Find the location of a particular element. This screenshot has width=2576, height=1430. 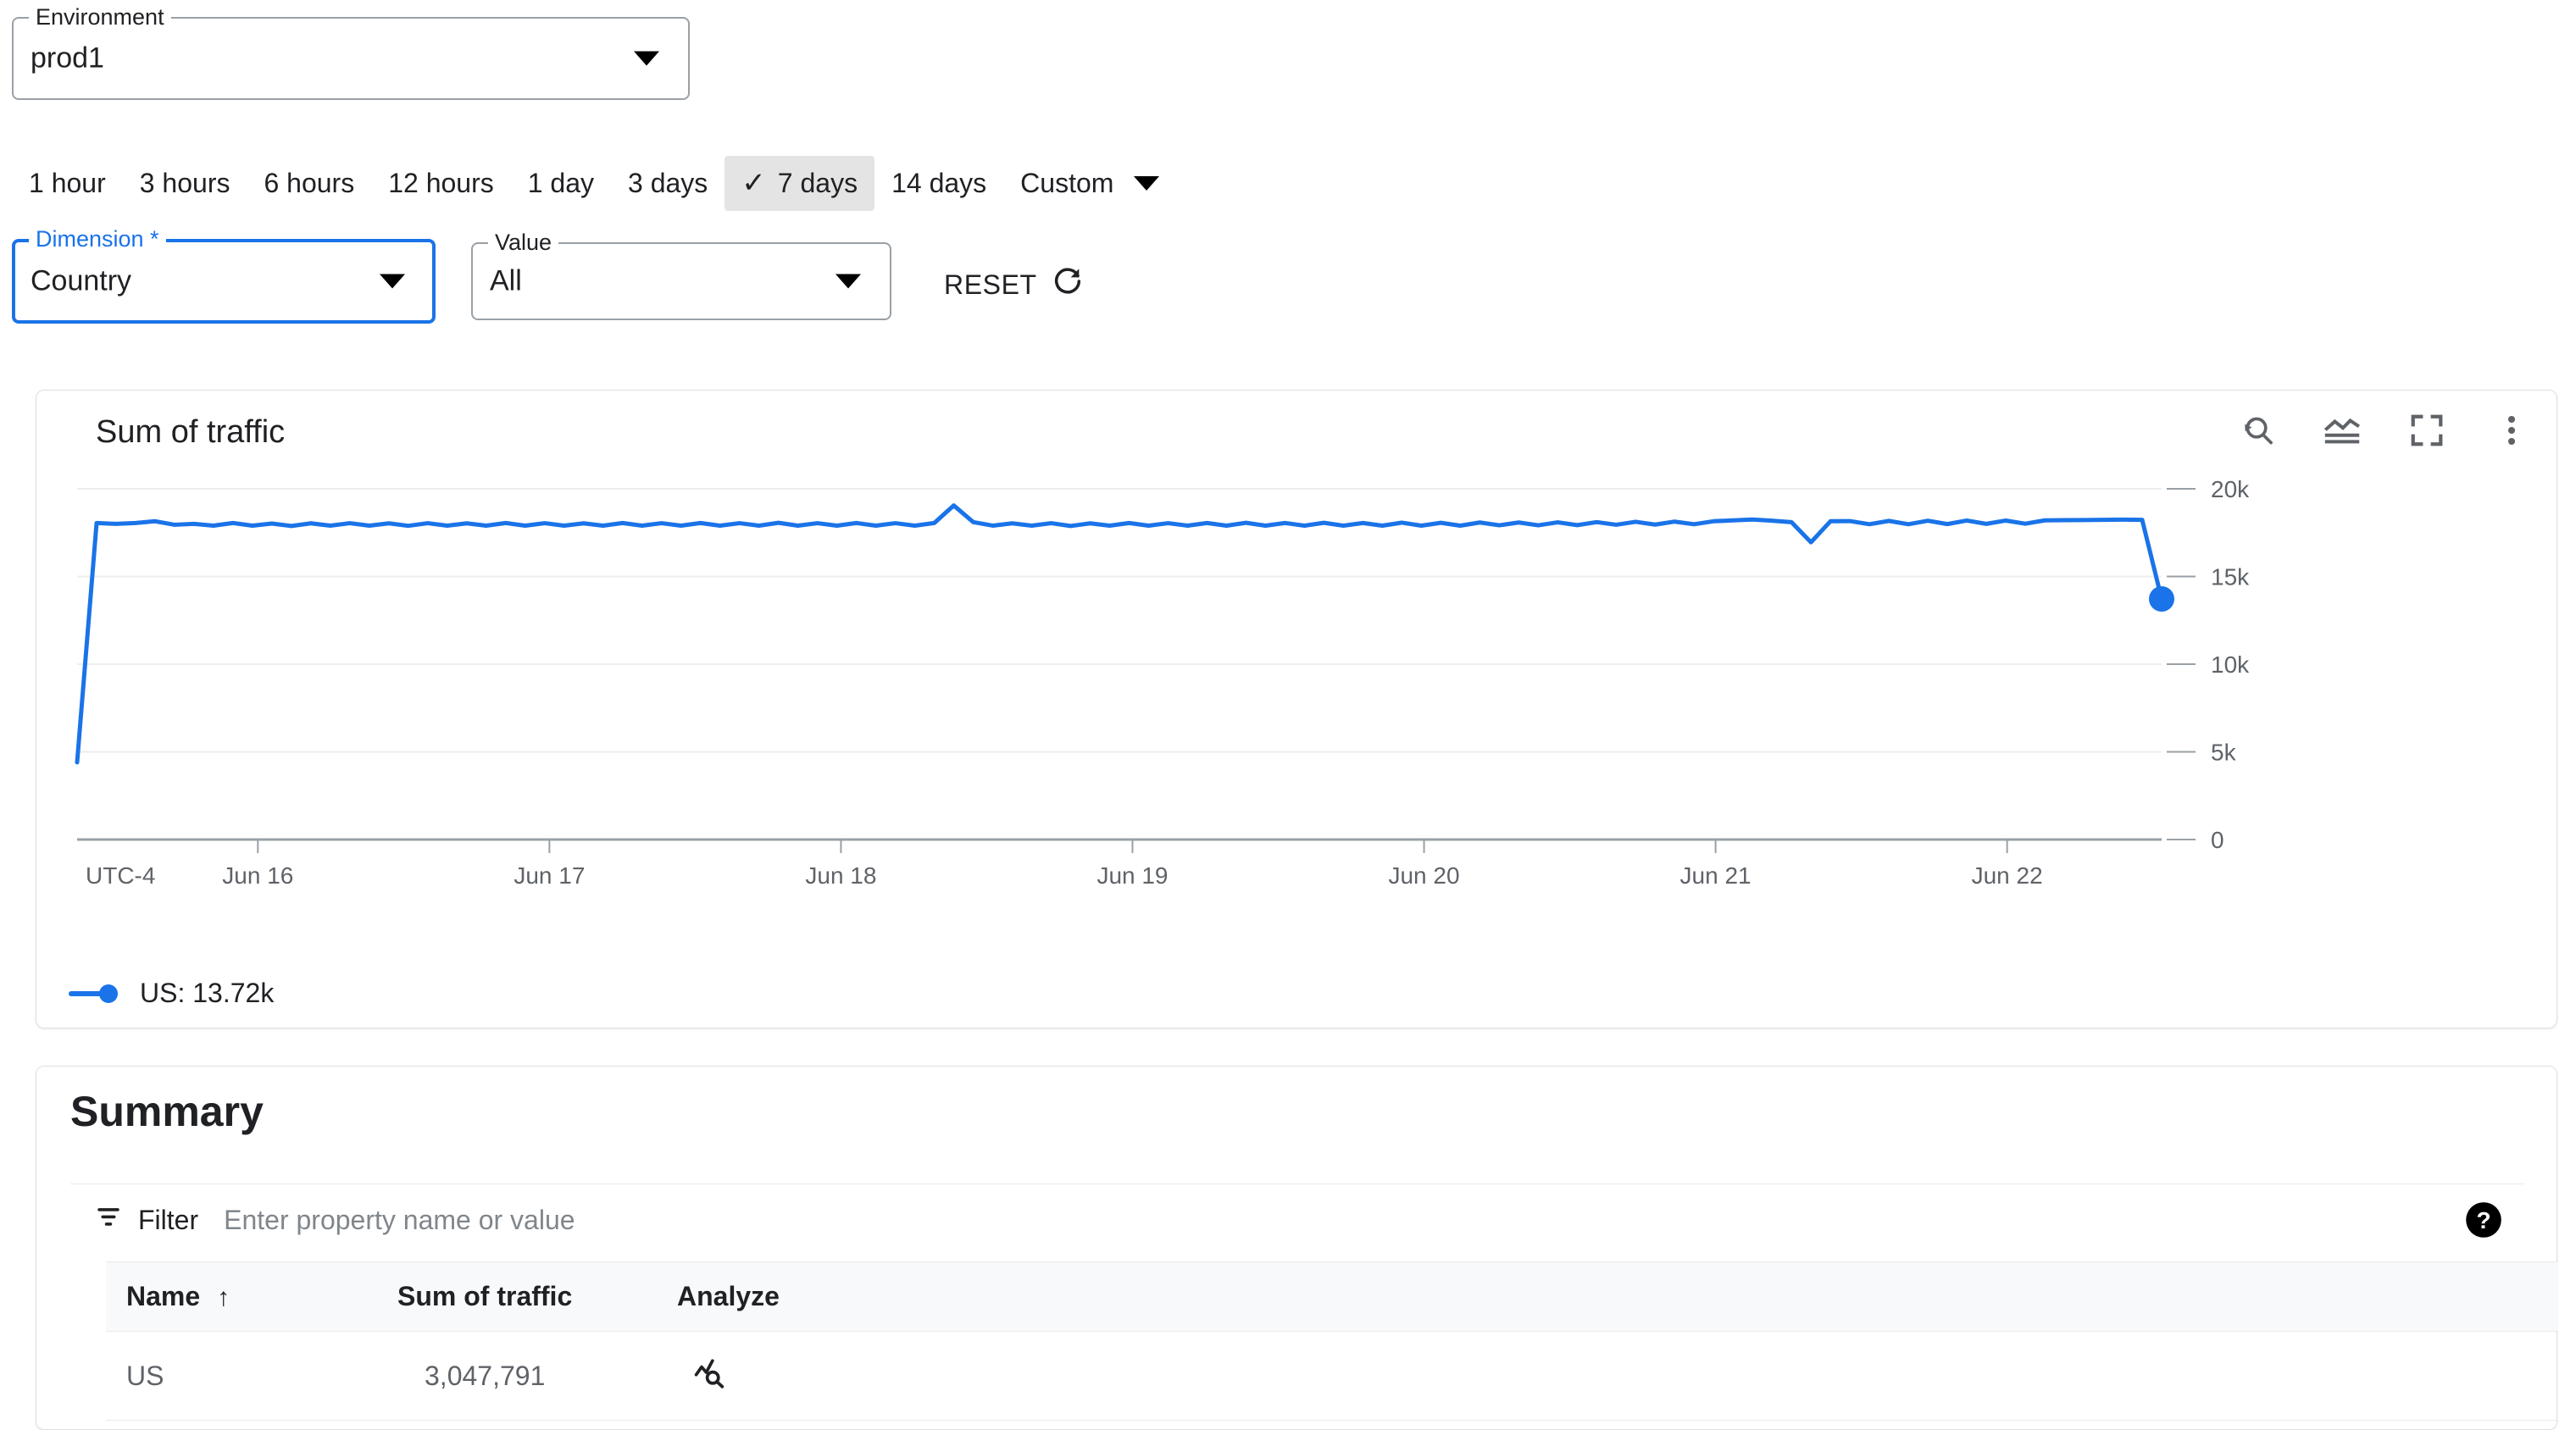

svg-text: 20k is located at coordinates (2230, 489).